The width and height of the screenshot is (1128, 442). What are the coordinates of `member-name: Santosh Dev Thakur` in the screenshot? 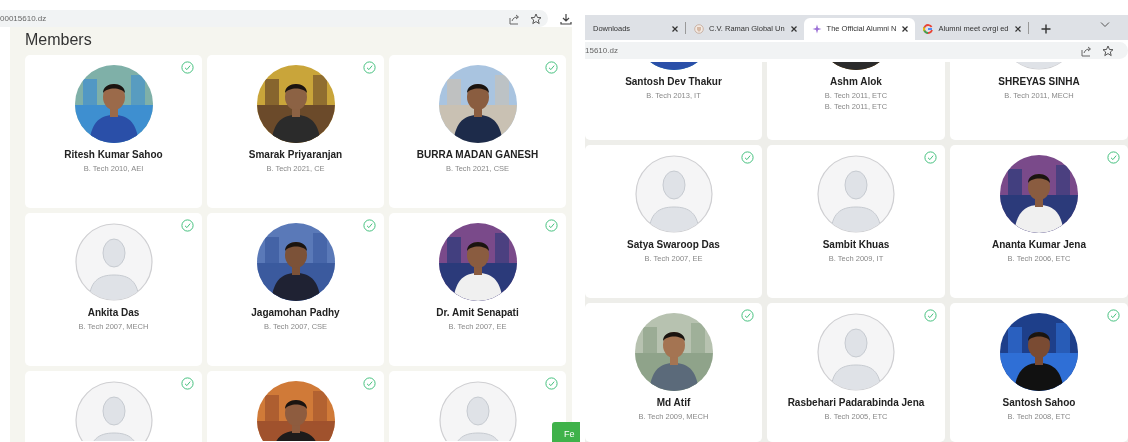 It's located at (673, 82).